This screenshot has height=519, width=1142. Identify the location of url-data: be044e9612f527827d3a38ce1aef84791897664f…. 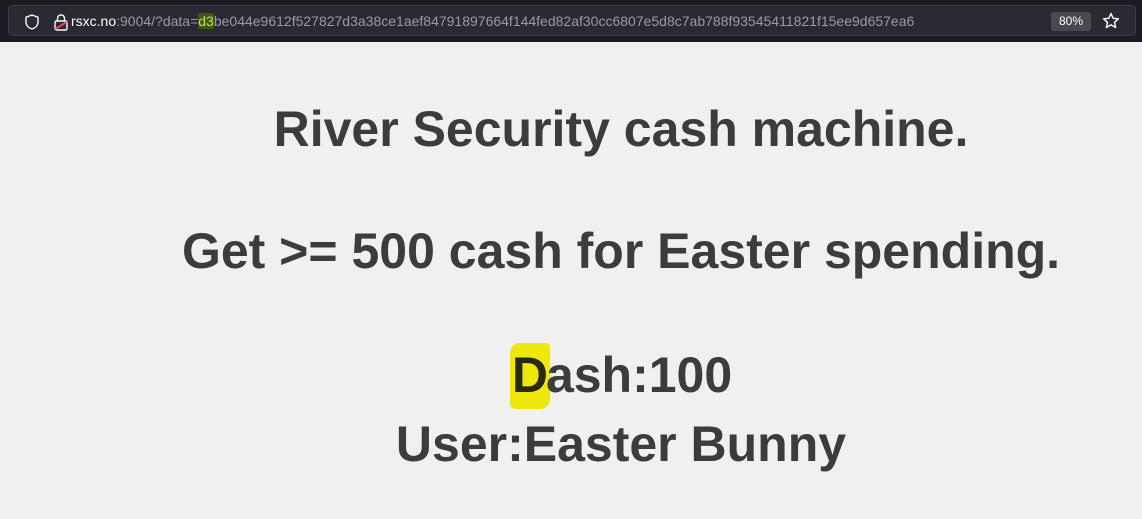
(564, 21).